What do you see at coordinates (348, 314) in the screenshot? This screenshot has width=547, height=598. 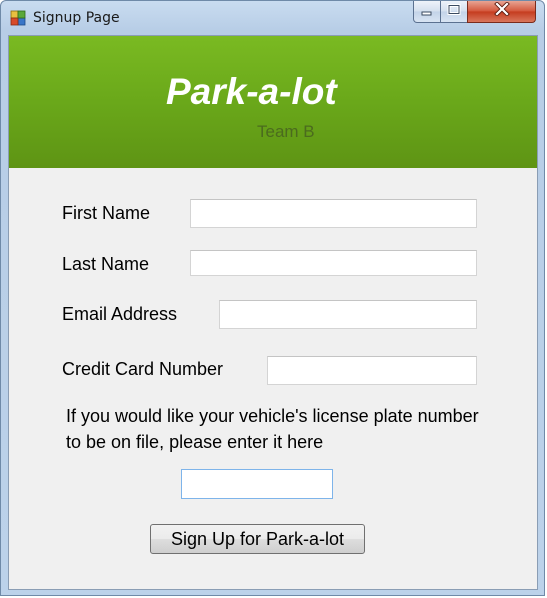 I see `email-field` at bounding box center [348, 314].